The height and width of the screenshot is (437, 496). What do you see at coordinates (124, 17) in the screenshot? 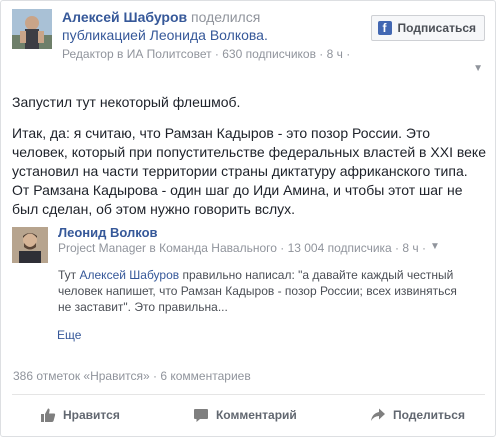
I see `author-name: Алексей Шабуров` at bounding box center [124, 17].